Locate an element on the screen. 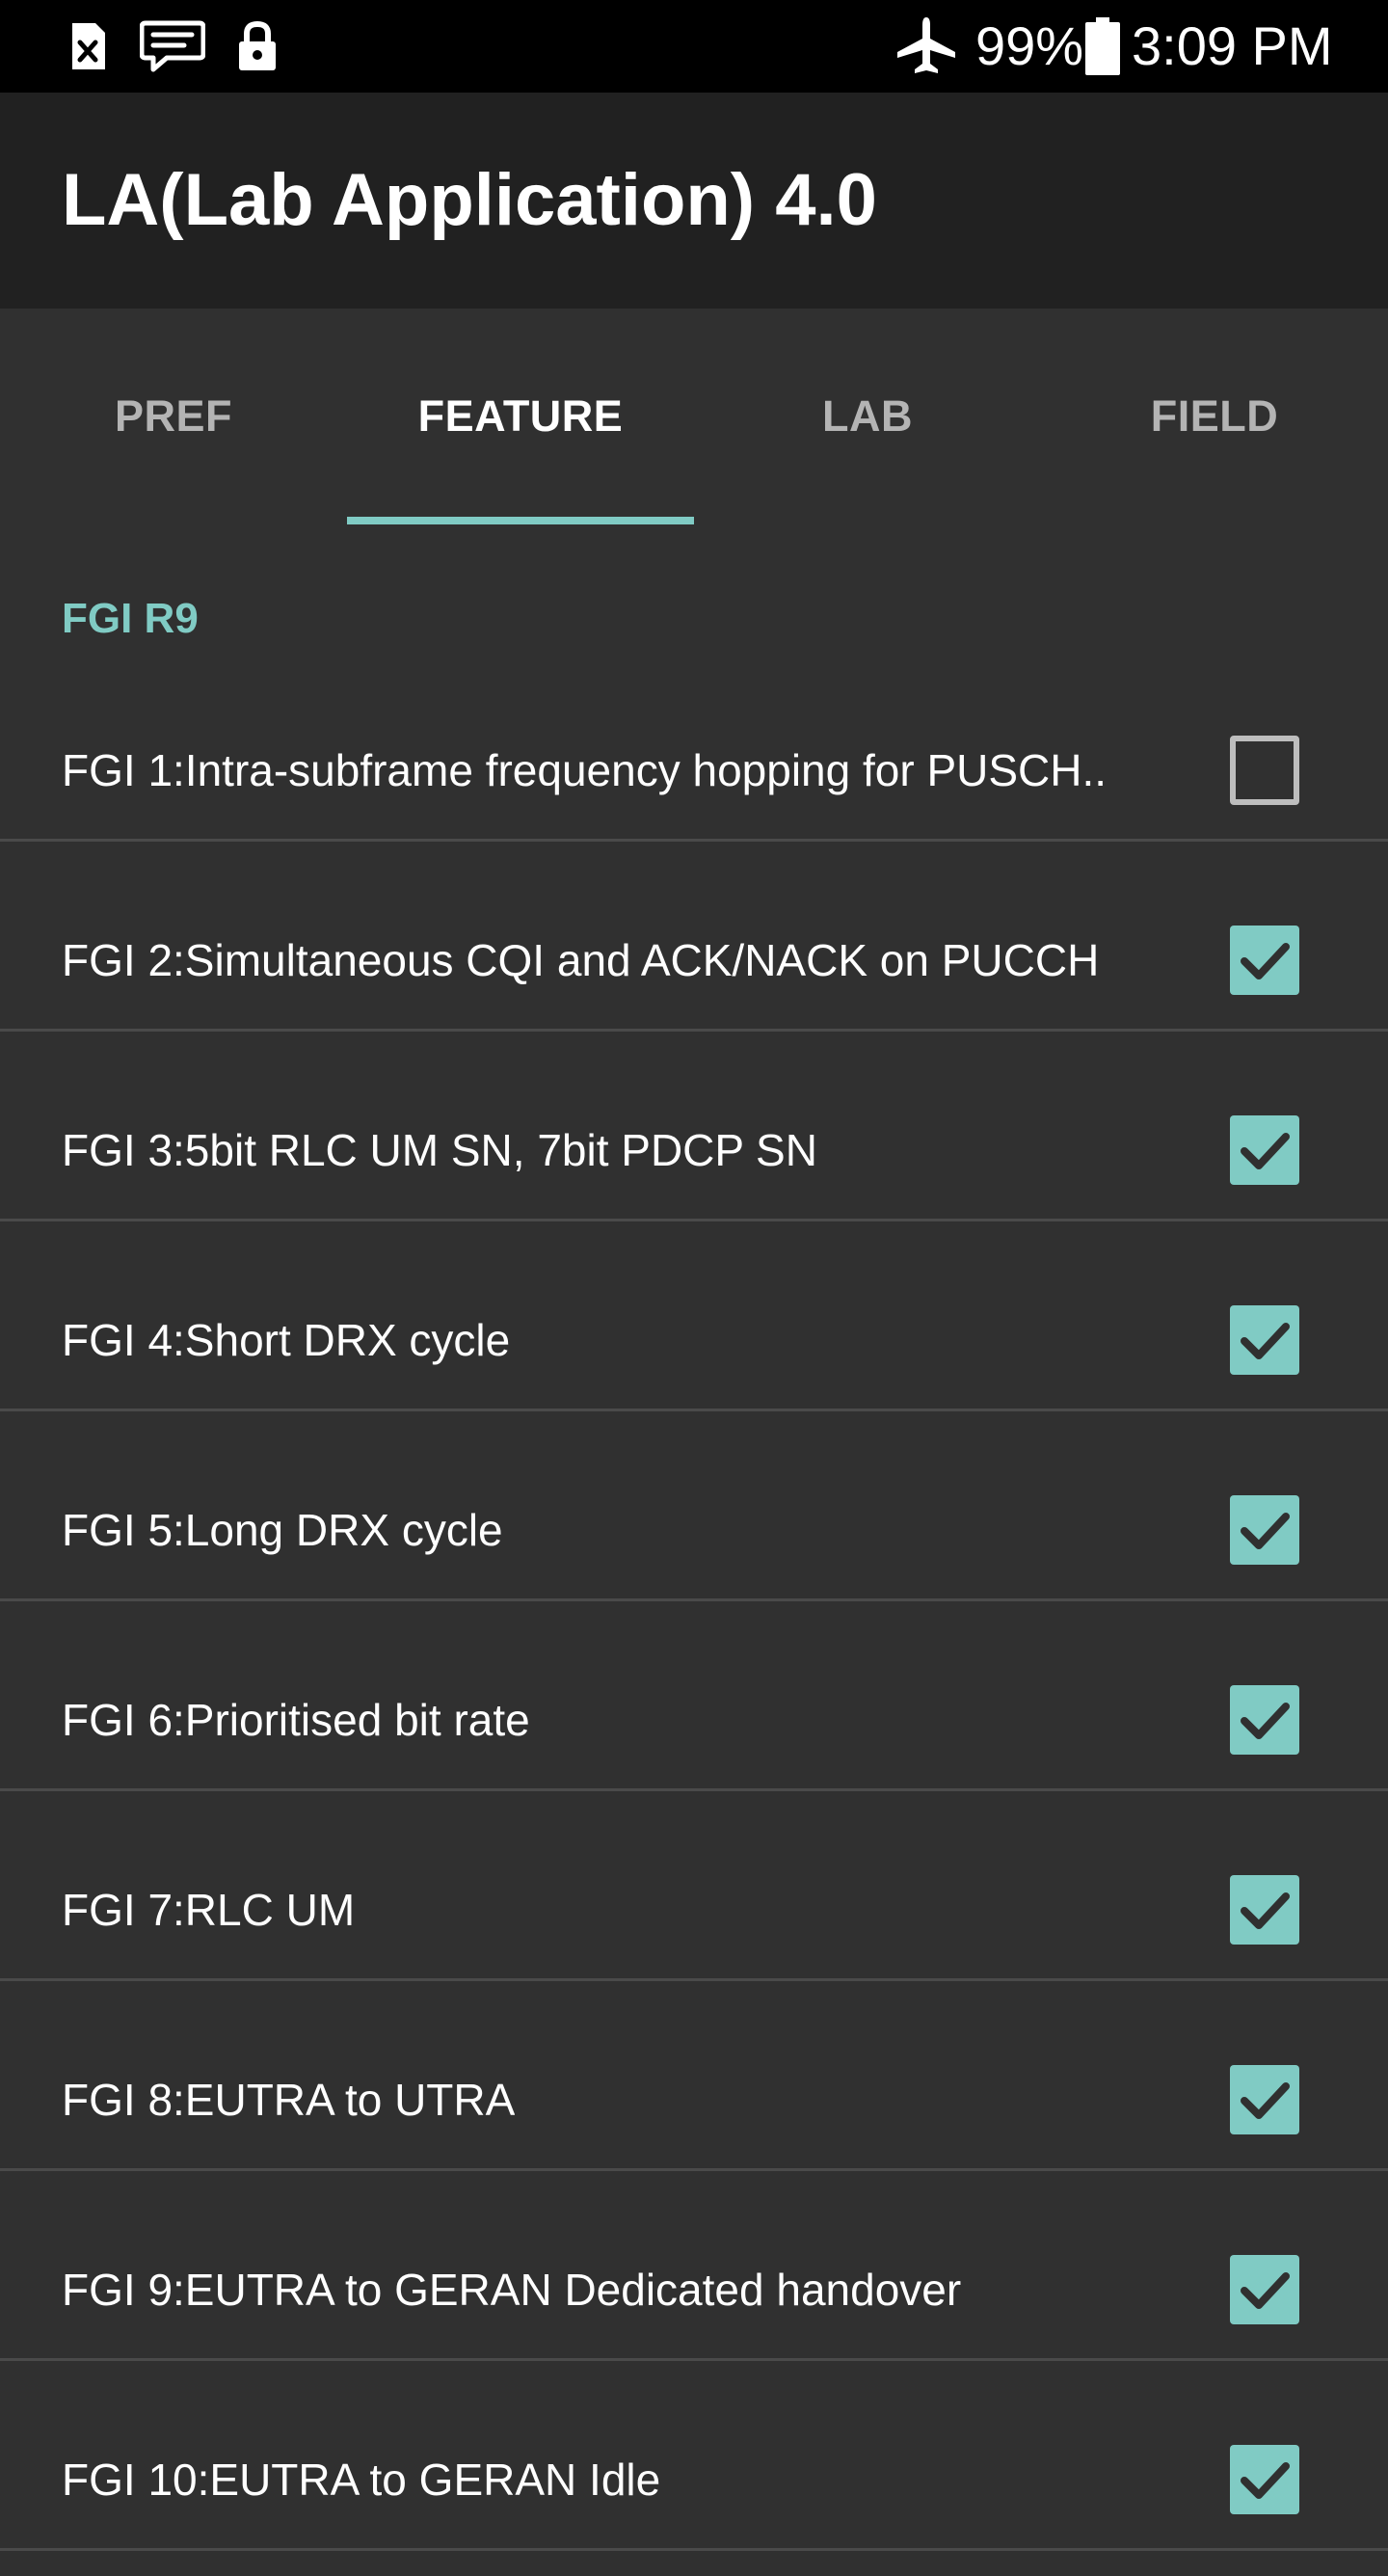  item-label: FGI 5:Long DRX cycle is located at coordinates (282, 1529).